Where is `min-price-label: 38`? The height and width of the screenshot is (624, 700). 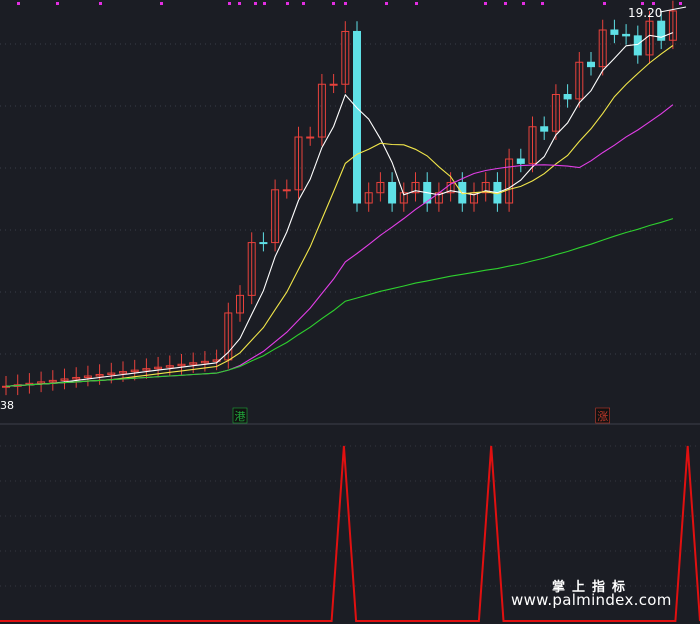
min-price-label: 38 is located at coordinates (7, 405).